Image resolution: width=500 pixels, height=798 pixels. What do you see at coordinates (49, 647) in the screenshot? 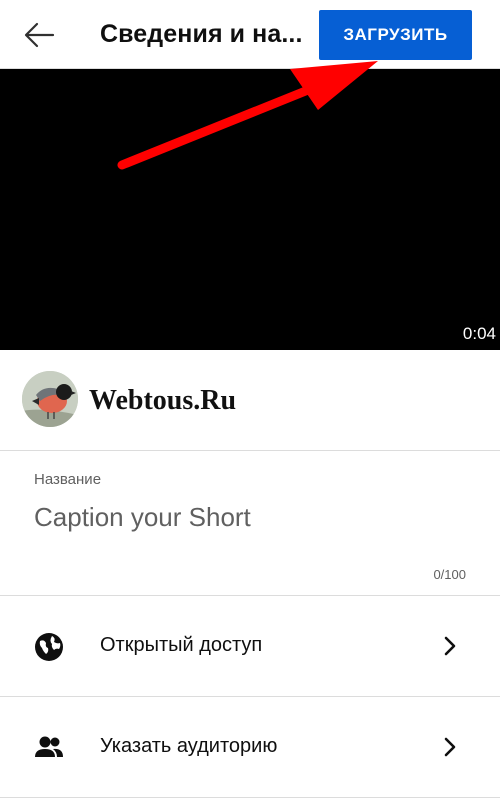
I see `globe-icon` at bounding box center [49, 647].